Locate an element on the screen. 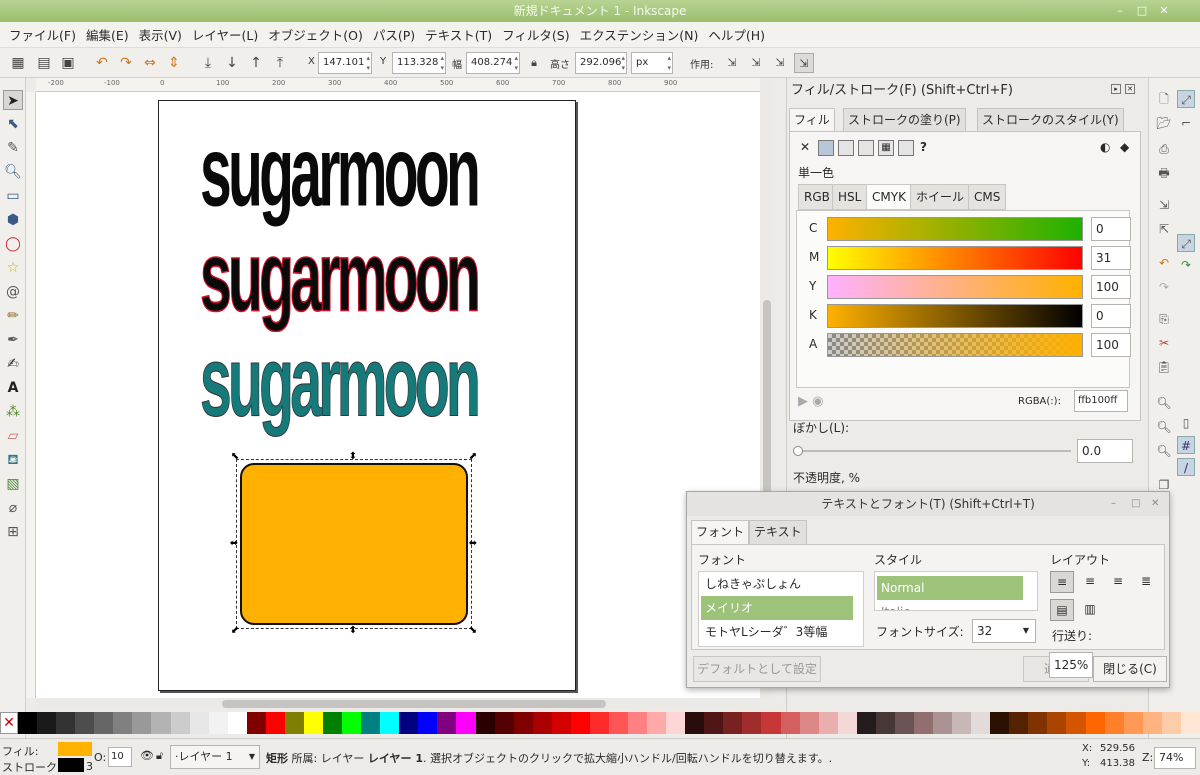 The height and width of the screenshot is (775, 1200). y-input: 113.328 is located at coordinates (419, 63).